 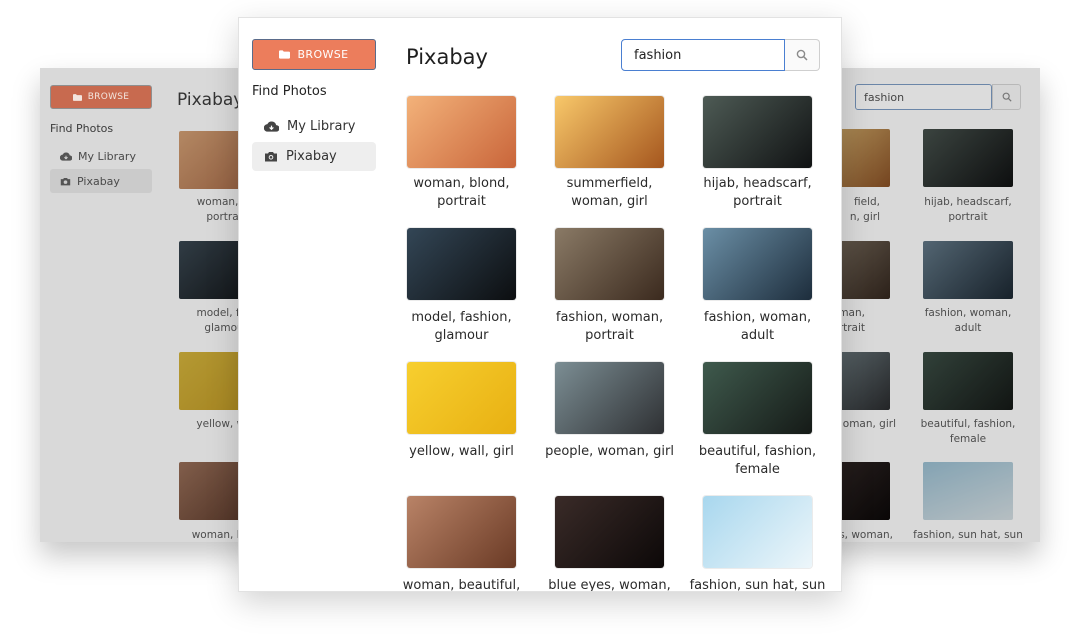 What do you see at coordinates (461, 326) in the screenshot?
I see `photo-caption: model, fashion, glamour` at bounding box center [461, 326].